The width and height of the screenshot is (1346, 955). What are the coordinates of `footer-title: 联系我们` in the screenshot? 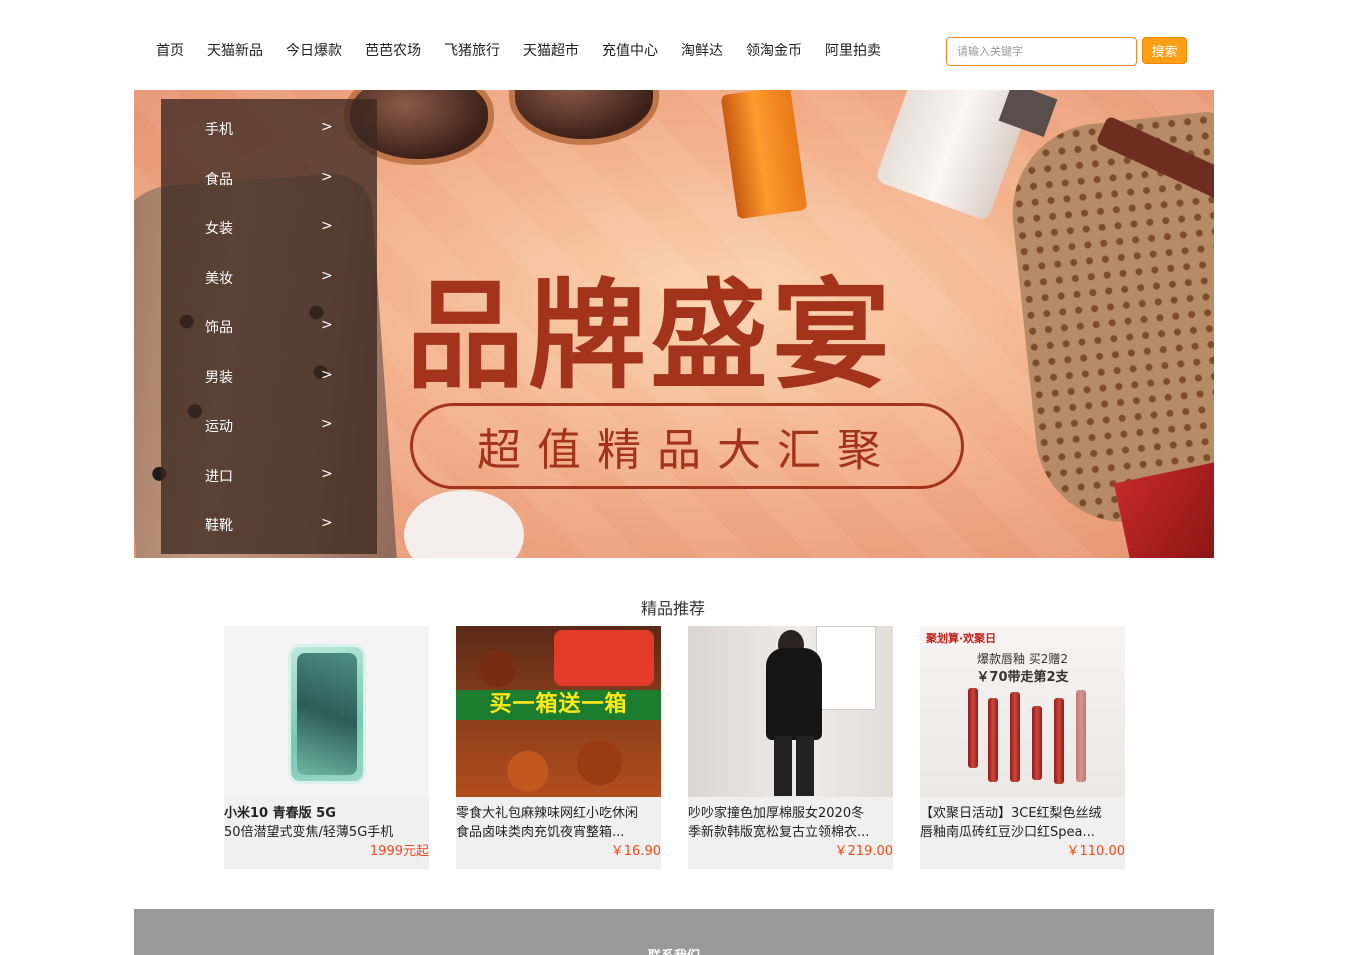 It's located at (674, 950).